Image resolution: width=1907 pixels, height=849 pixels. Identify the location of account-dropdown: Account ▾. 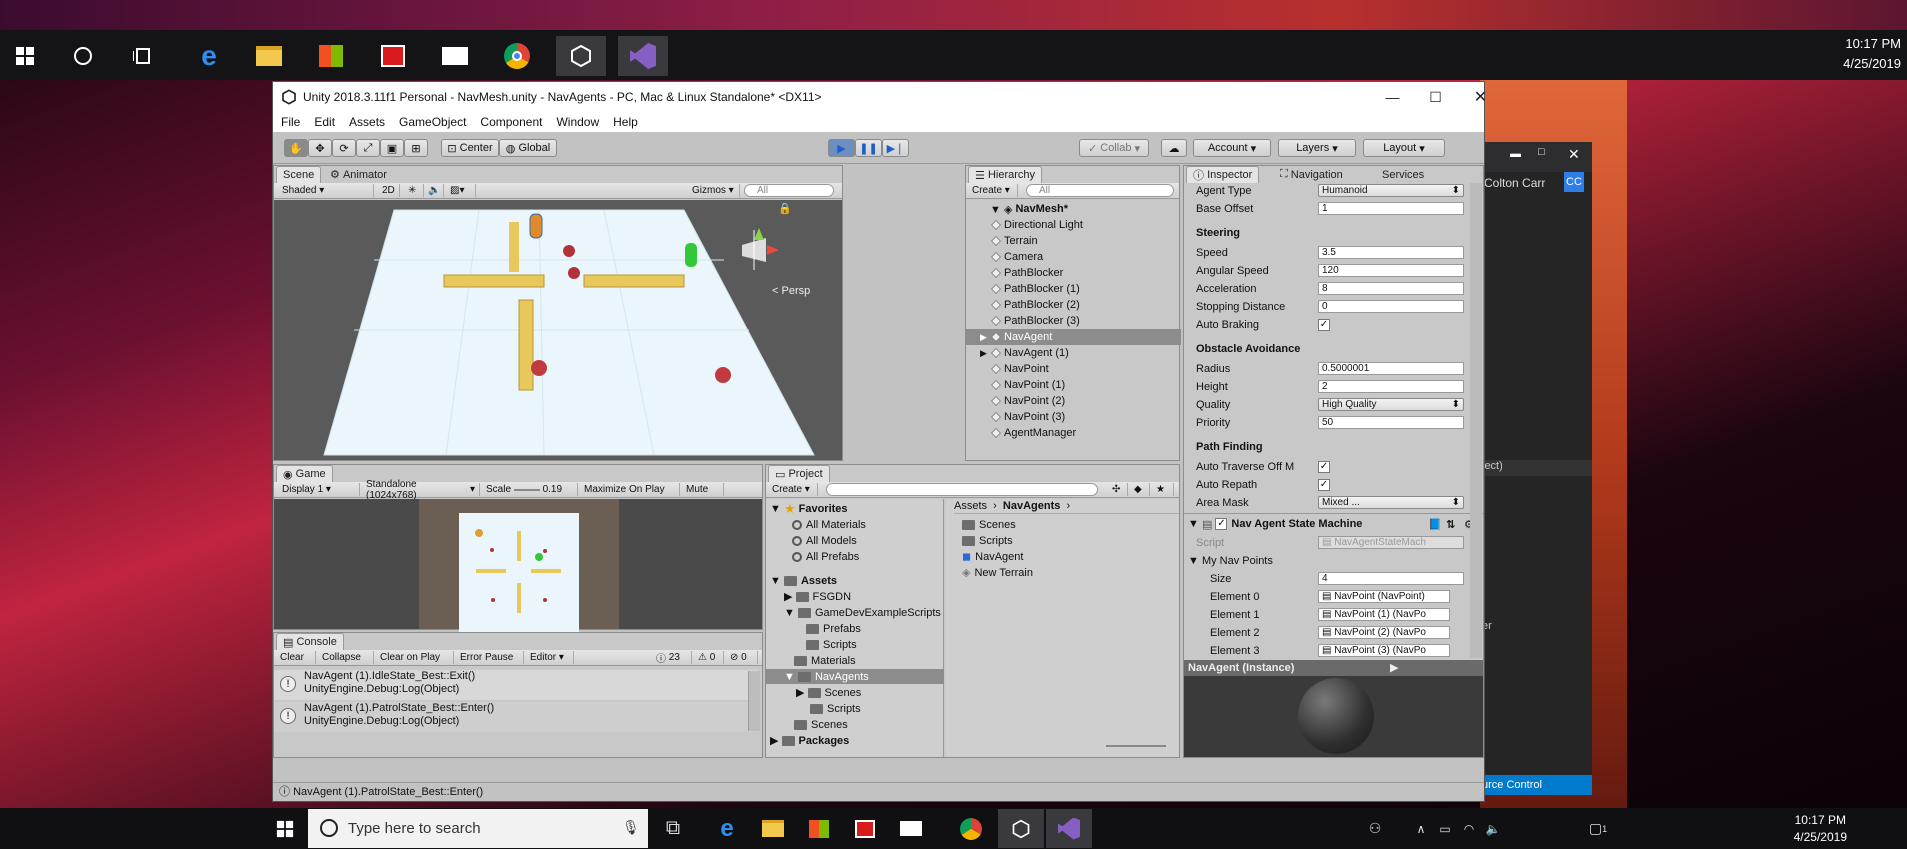
(1232, 148).